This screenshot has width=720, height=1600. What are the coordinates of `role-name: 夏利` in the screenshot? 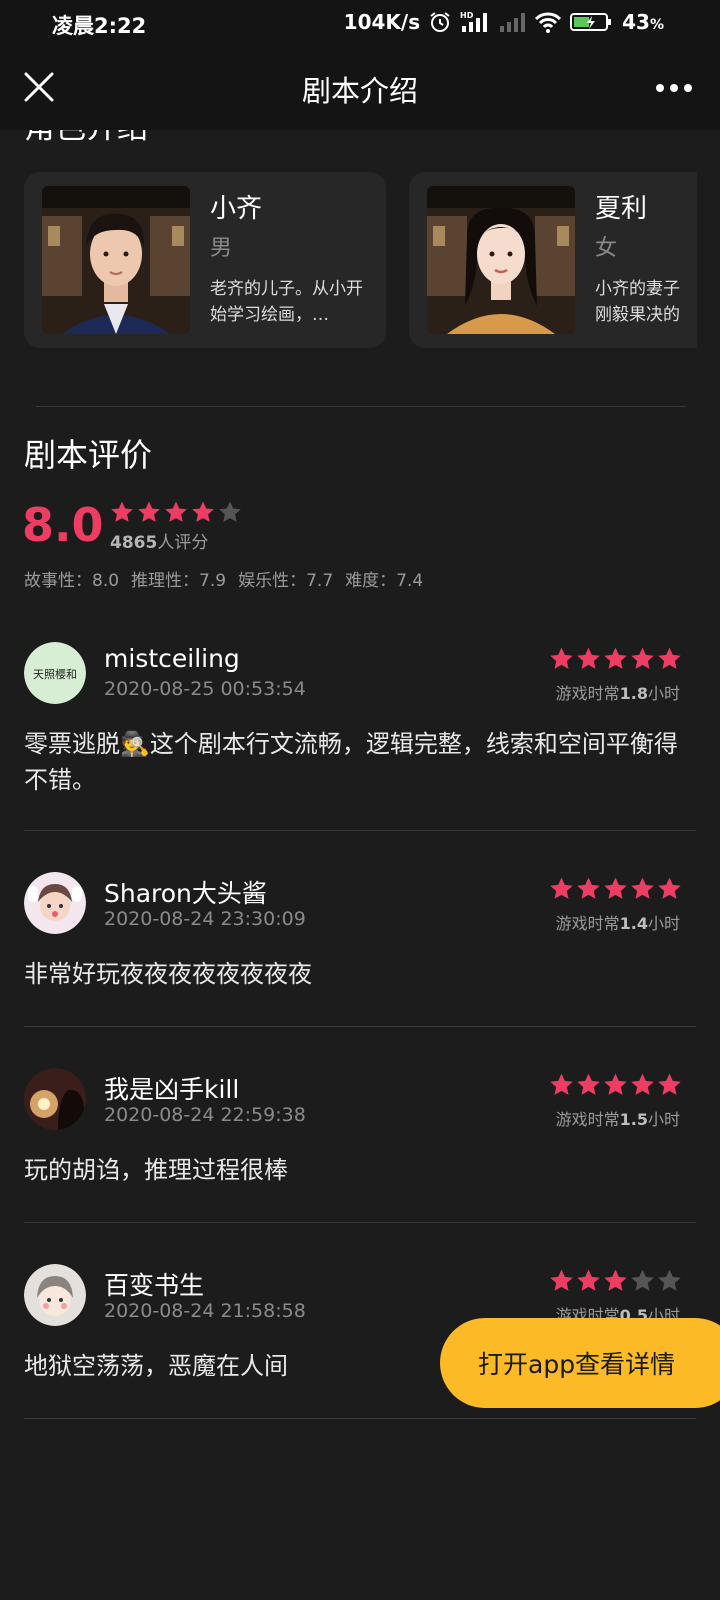 It's located at (621, 209).